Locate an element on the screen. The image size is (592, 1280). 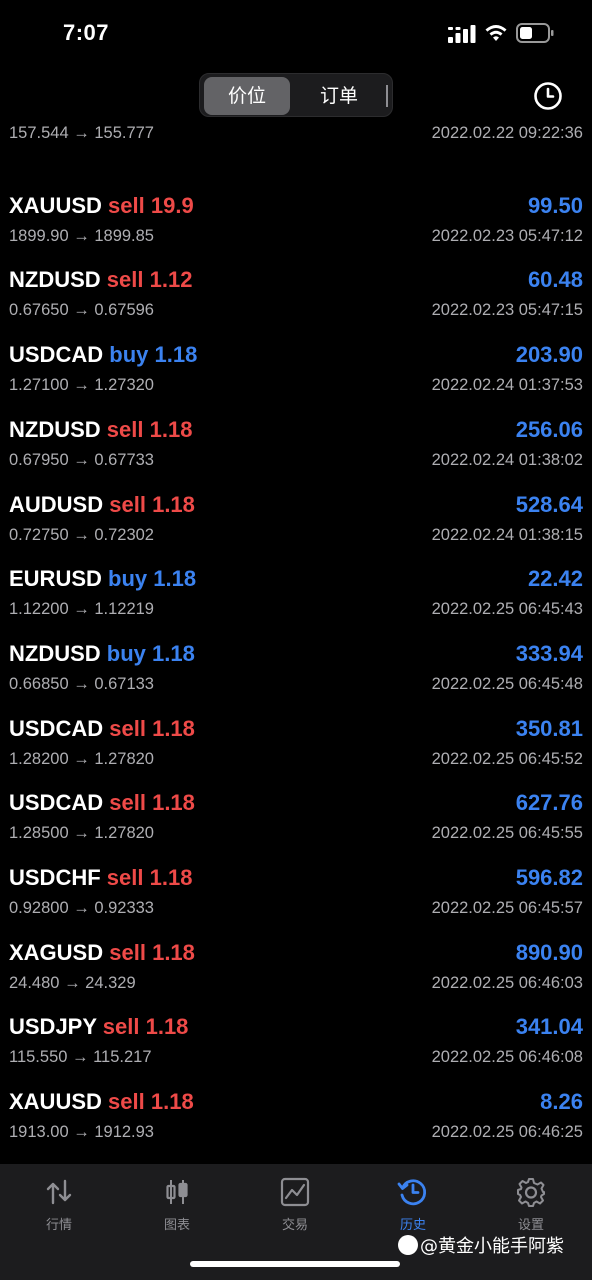
tab-trade: 交易 is located at coordinates (295, 1206).